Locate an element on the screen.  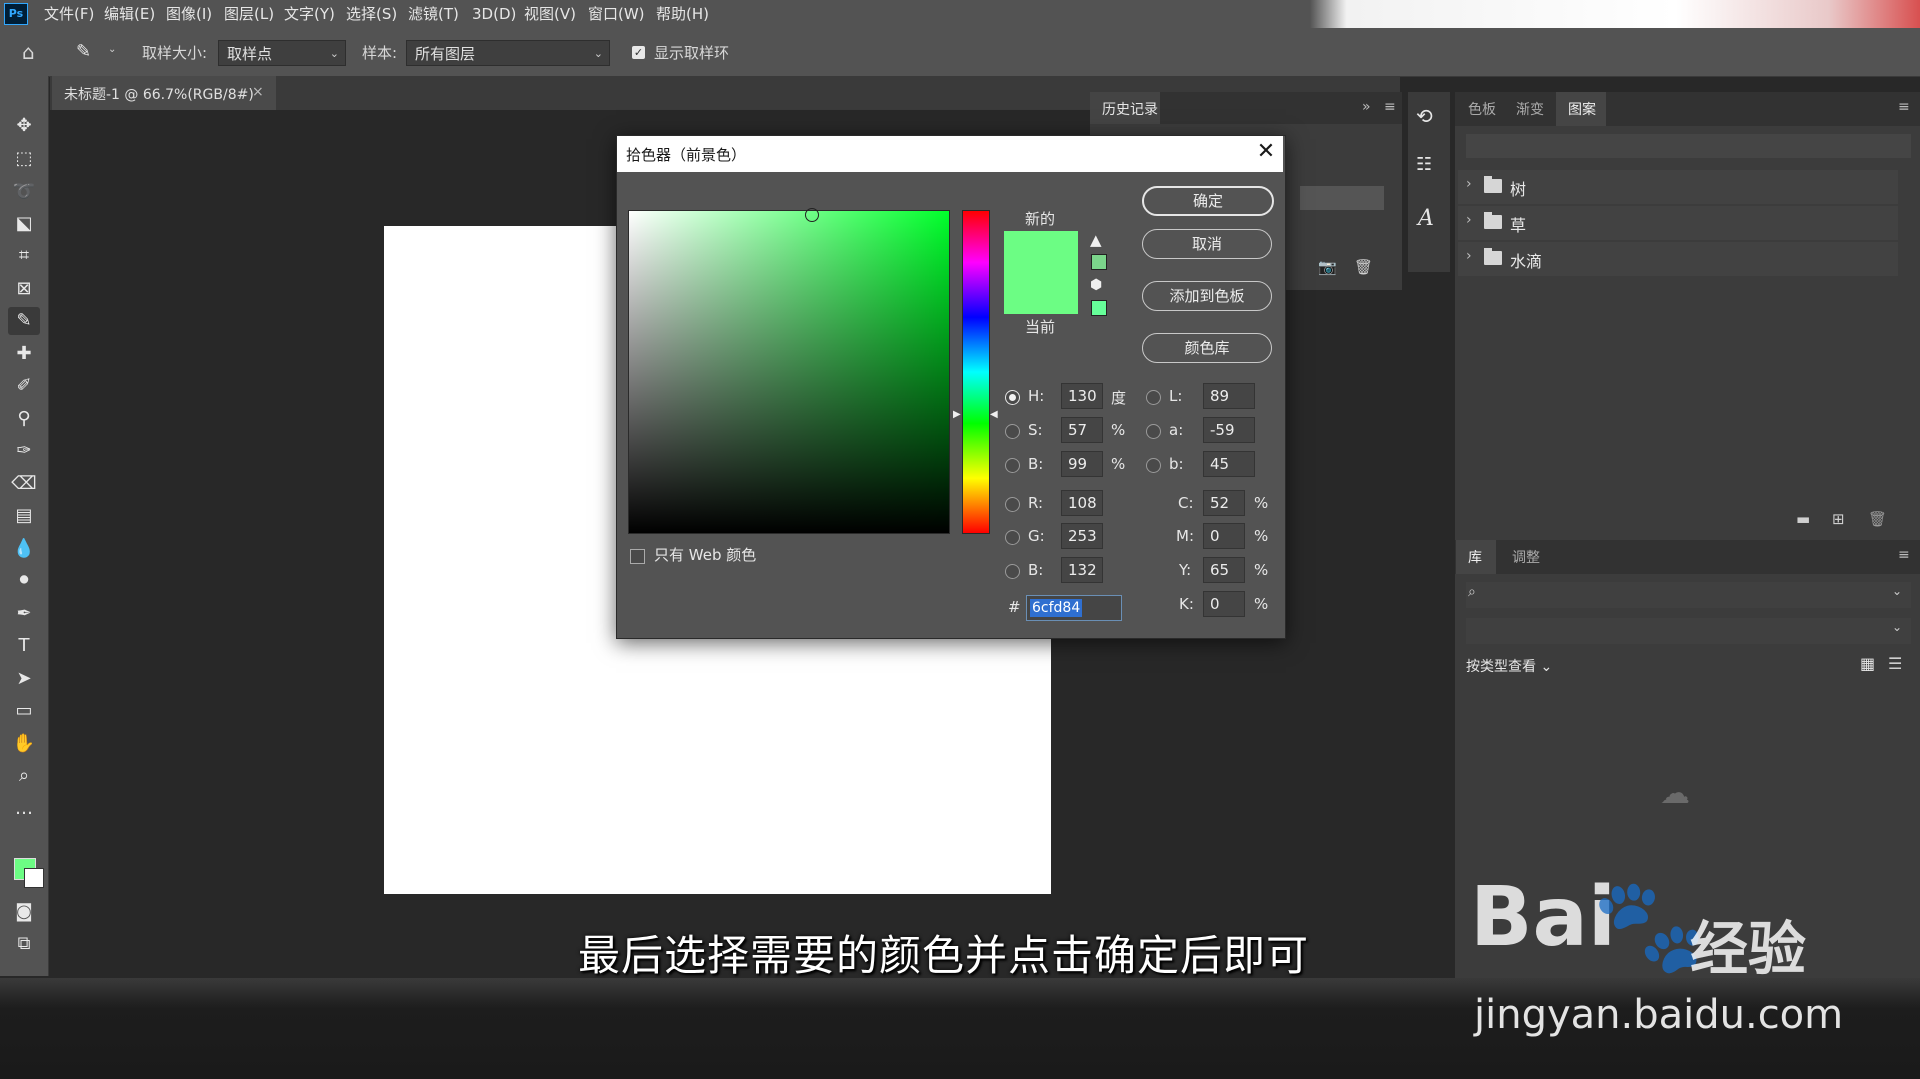
brightness-field: 99 is located at coordinates (1082, 464).